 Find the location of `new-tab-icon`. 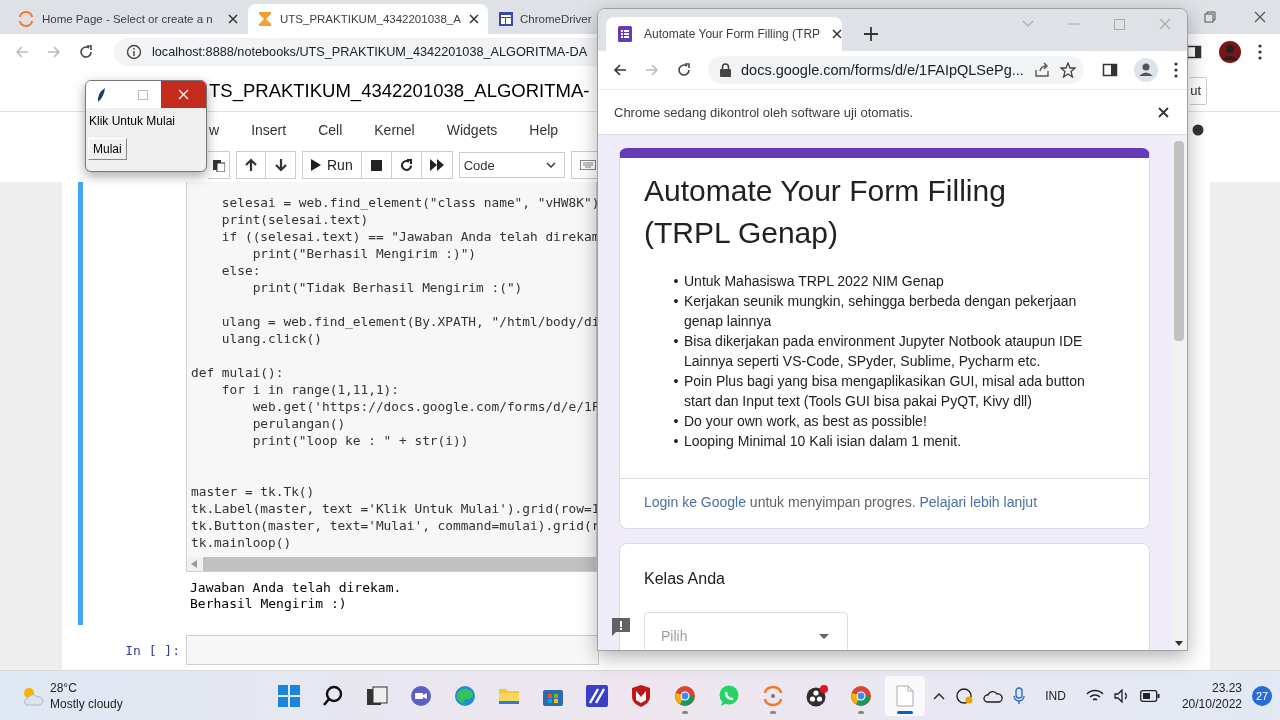

new-tab-icon is located at coordinates (871, 34).